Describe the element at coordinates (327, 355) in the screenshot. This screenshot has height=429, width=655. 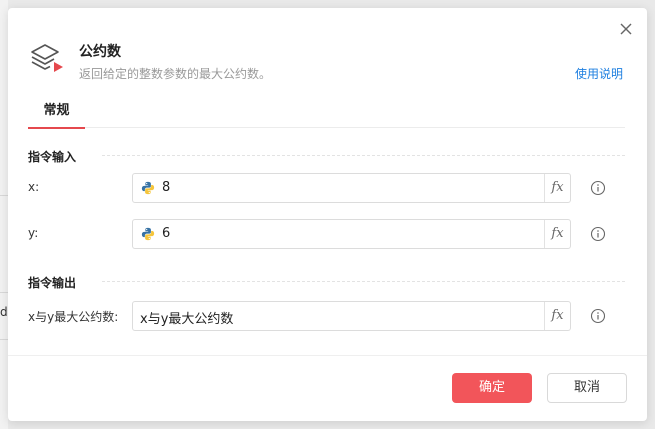
I see `footer-divider` at that location.